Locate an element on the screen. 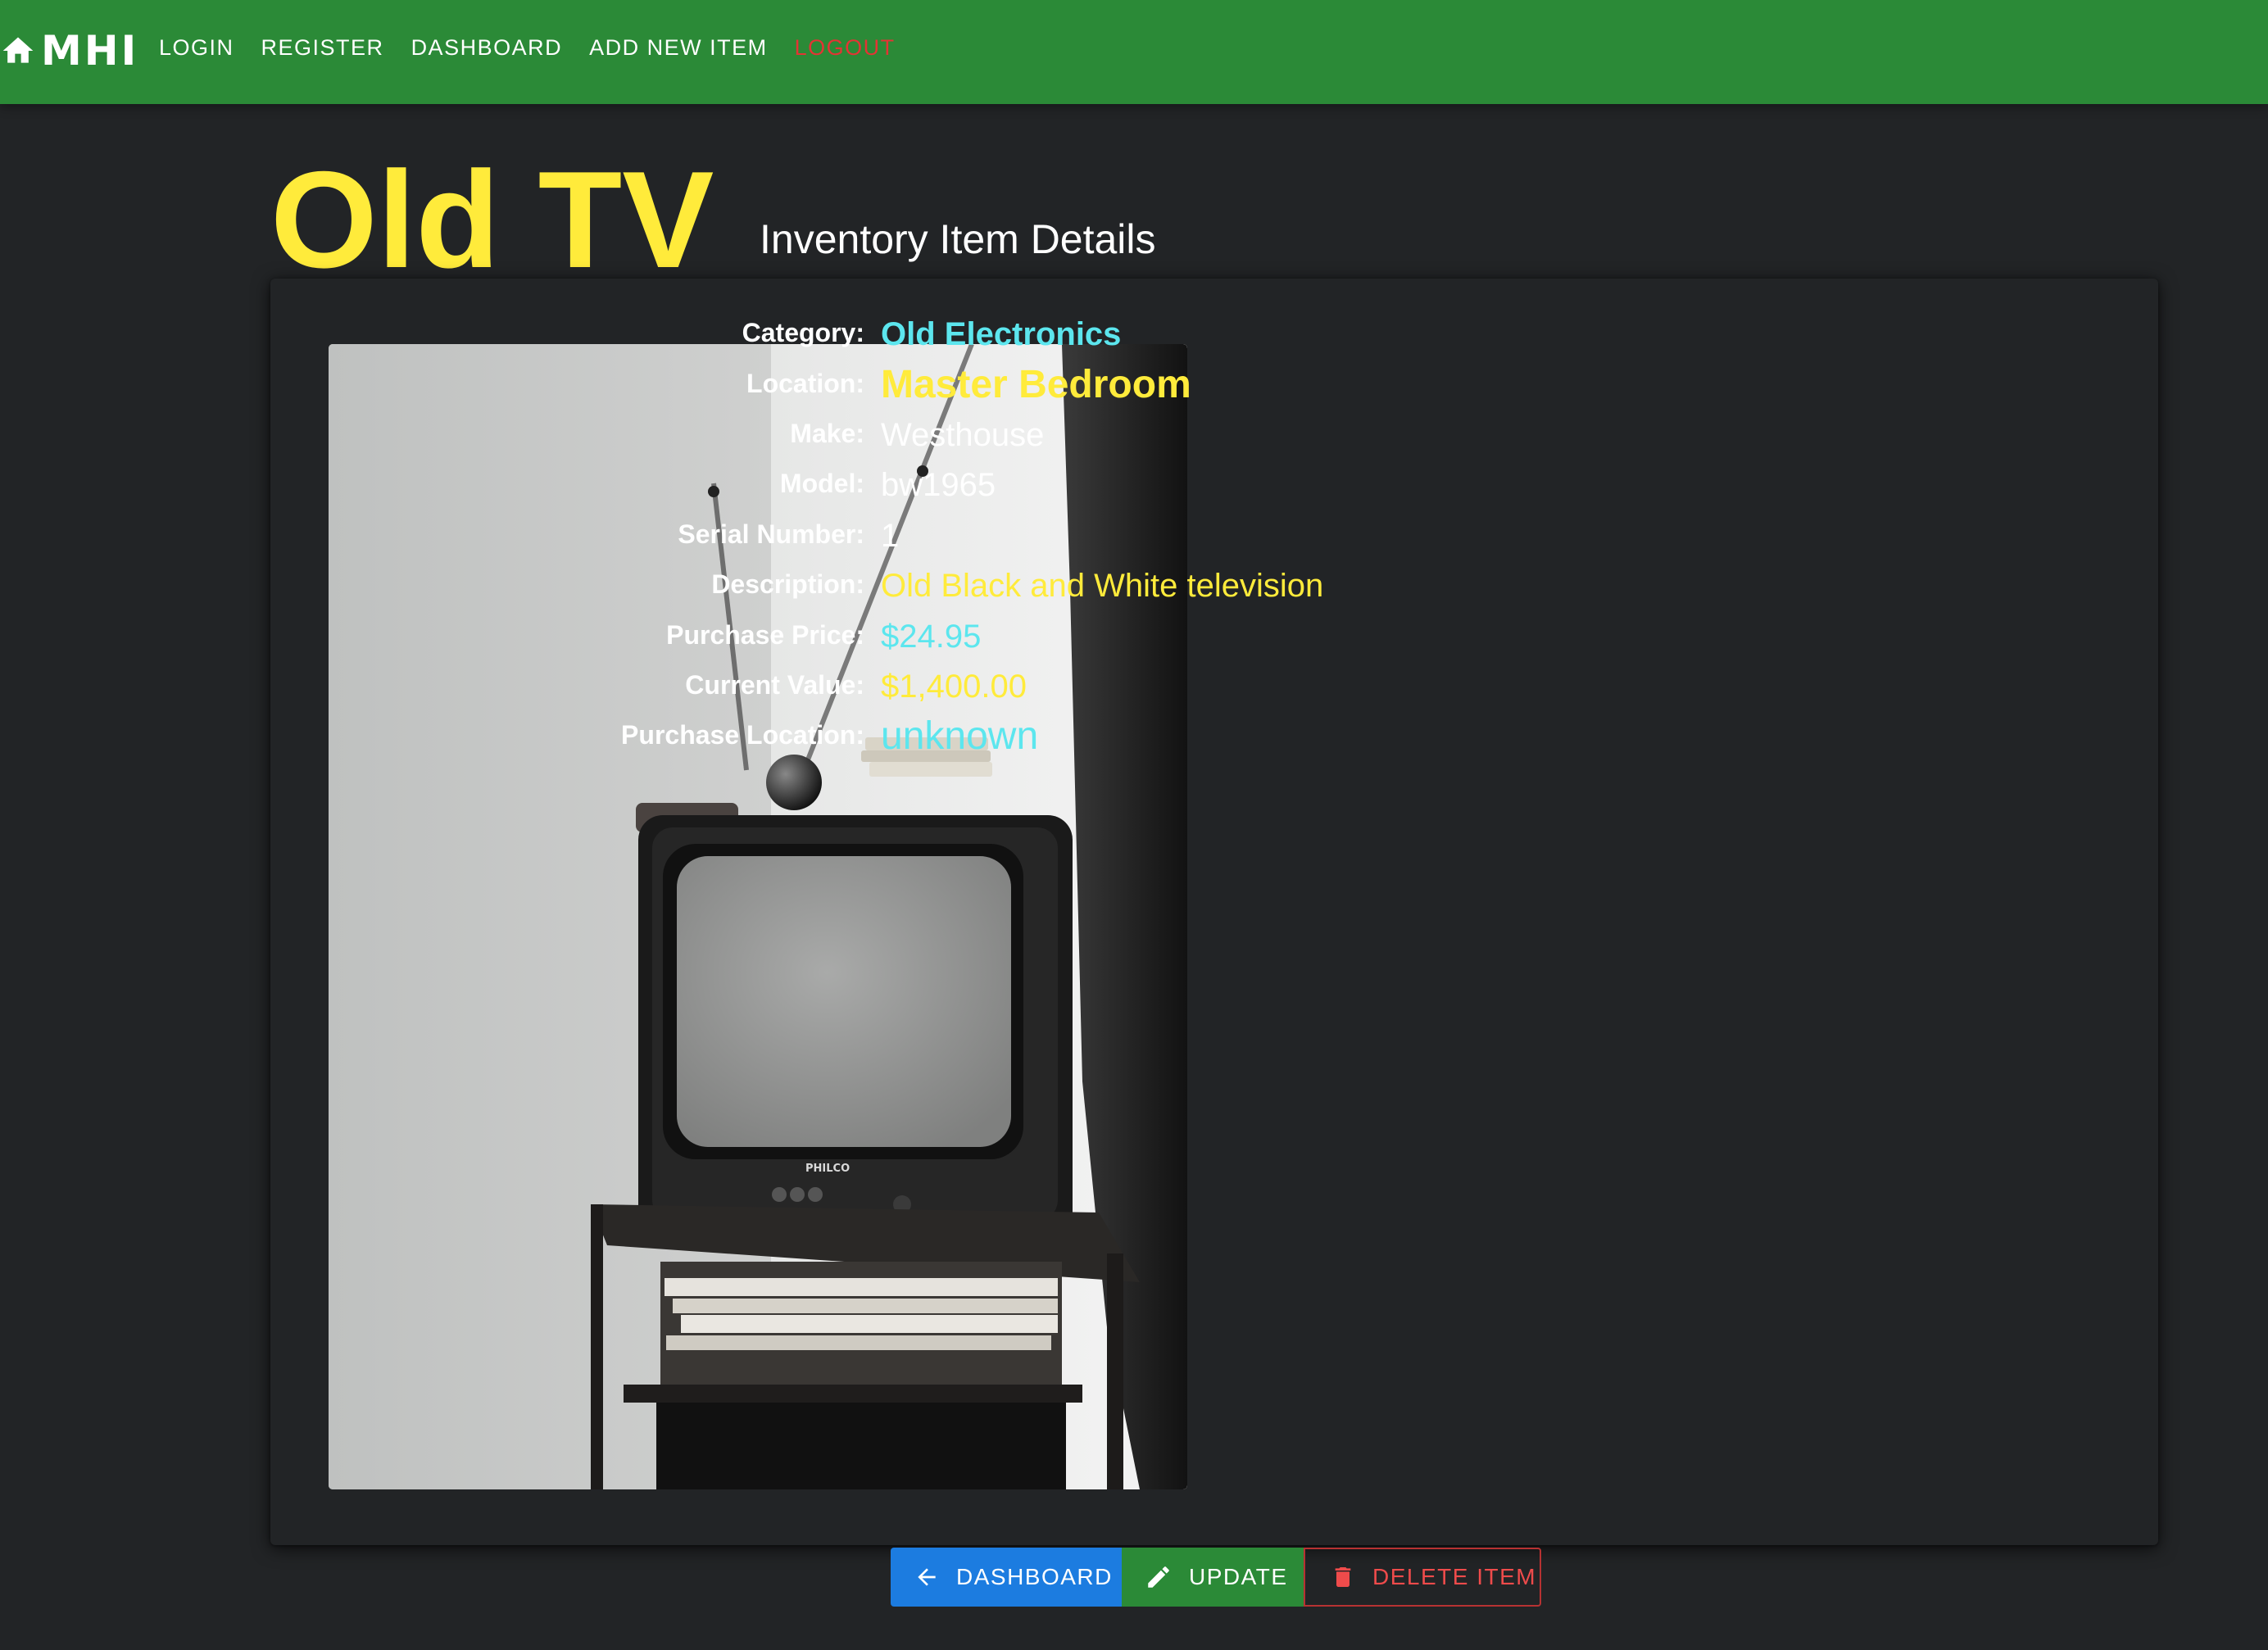  detail-label-location: Location: is located at coordinates (805, 383).